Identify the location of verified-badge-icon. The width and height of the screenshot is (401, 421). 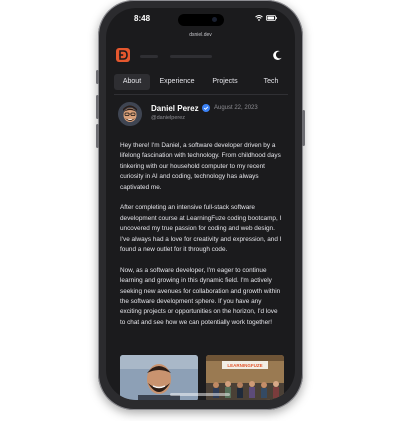
(206, 108).